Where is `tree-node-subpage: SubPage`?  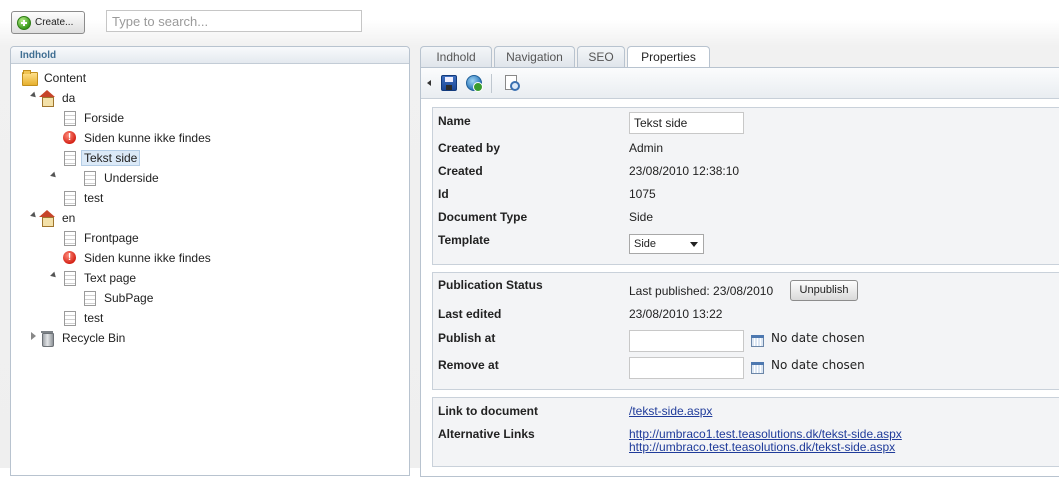 tree-node-subpage: SubPage is located at coordinates (118, 298).